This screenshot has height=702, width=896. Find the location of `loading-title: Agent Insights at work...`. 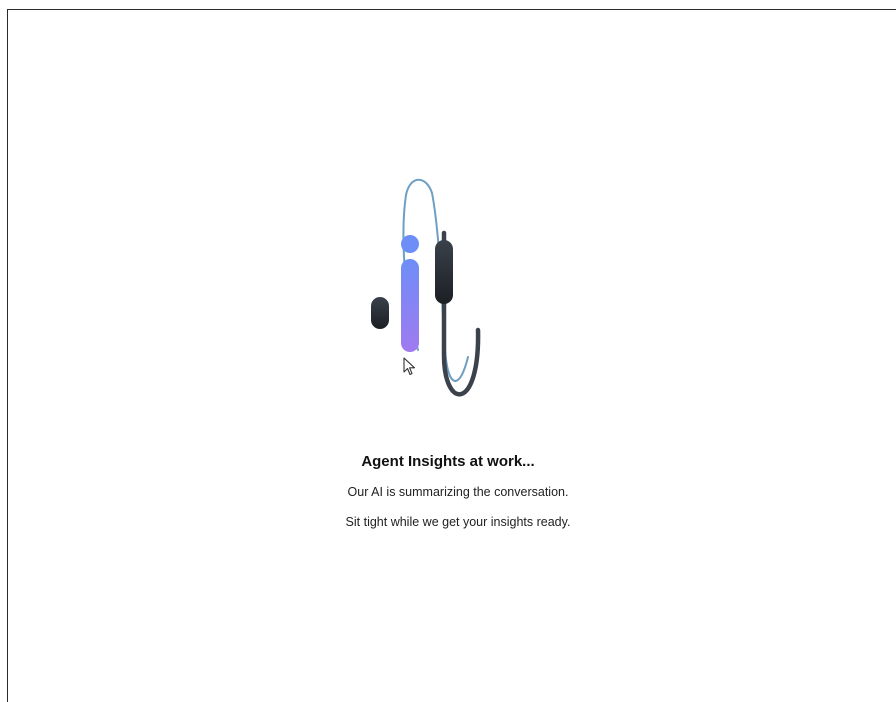

loading-title: Agent Insights at work... is located at coordinates (448, 461).